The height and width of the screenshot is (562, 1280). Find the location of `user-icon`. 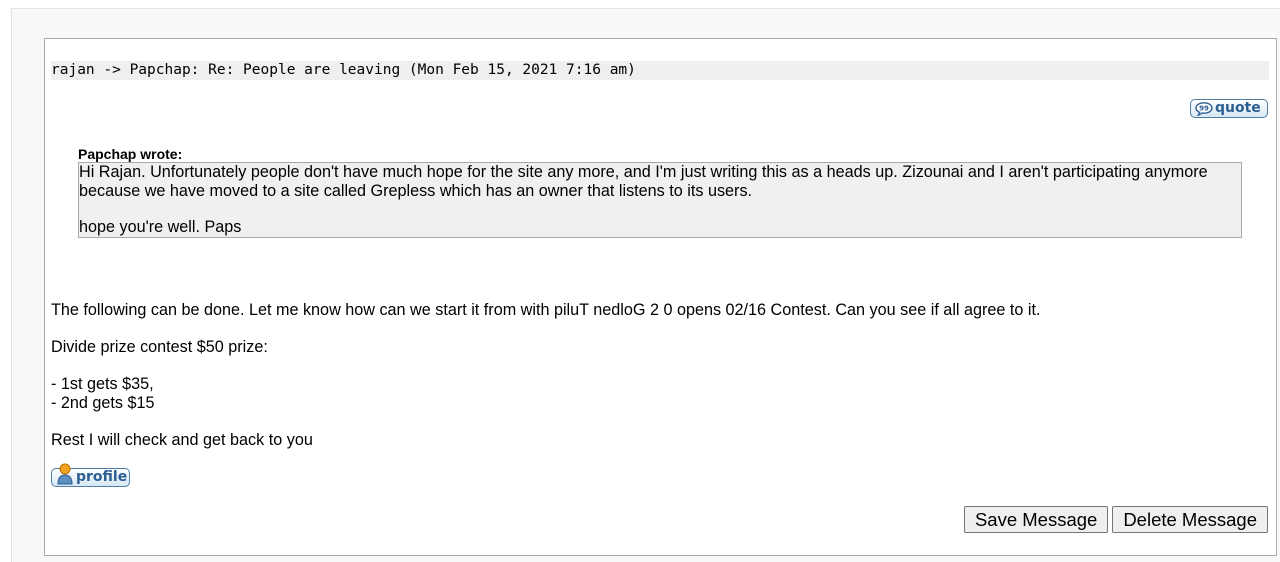

user-icon is located at coordinates (65, 474).